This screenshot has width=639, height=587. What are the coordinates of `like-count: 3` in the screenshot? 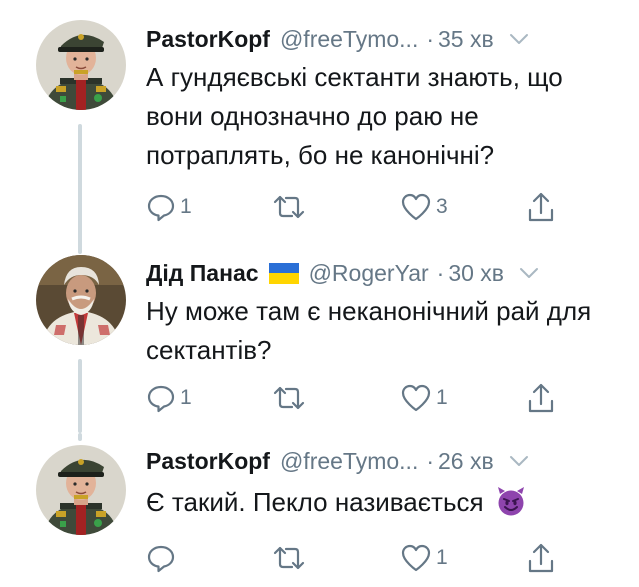 It's located at (442, 206).